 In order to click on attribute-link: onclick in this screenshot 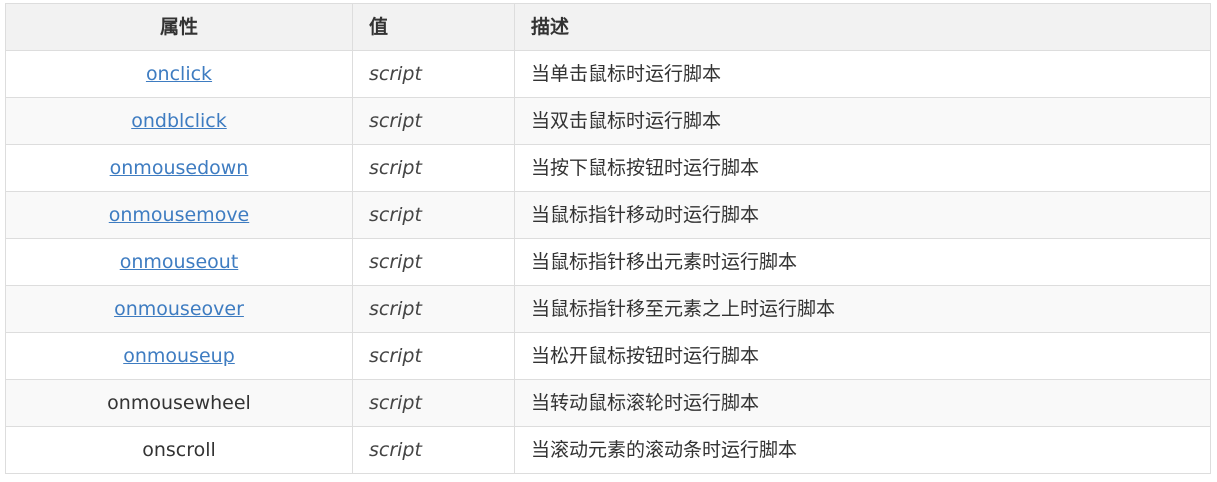, I will do `click(179, 74)`.